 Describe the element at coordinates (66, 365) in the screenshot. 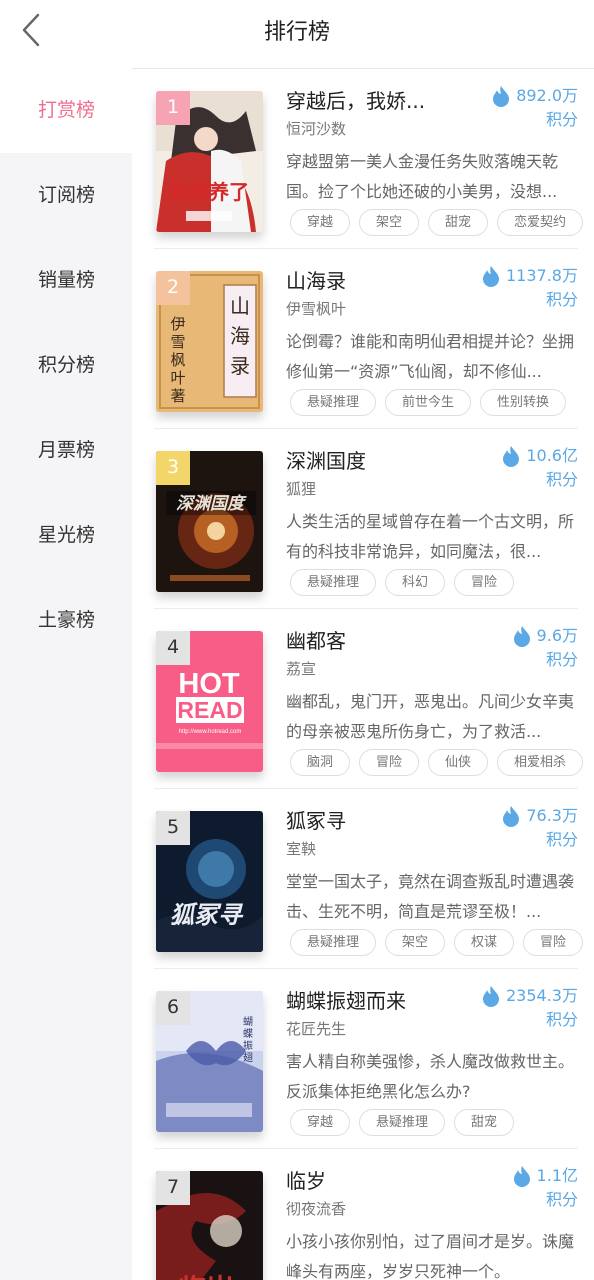

I see `sidebar-item-points: 积分榜` at that location.